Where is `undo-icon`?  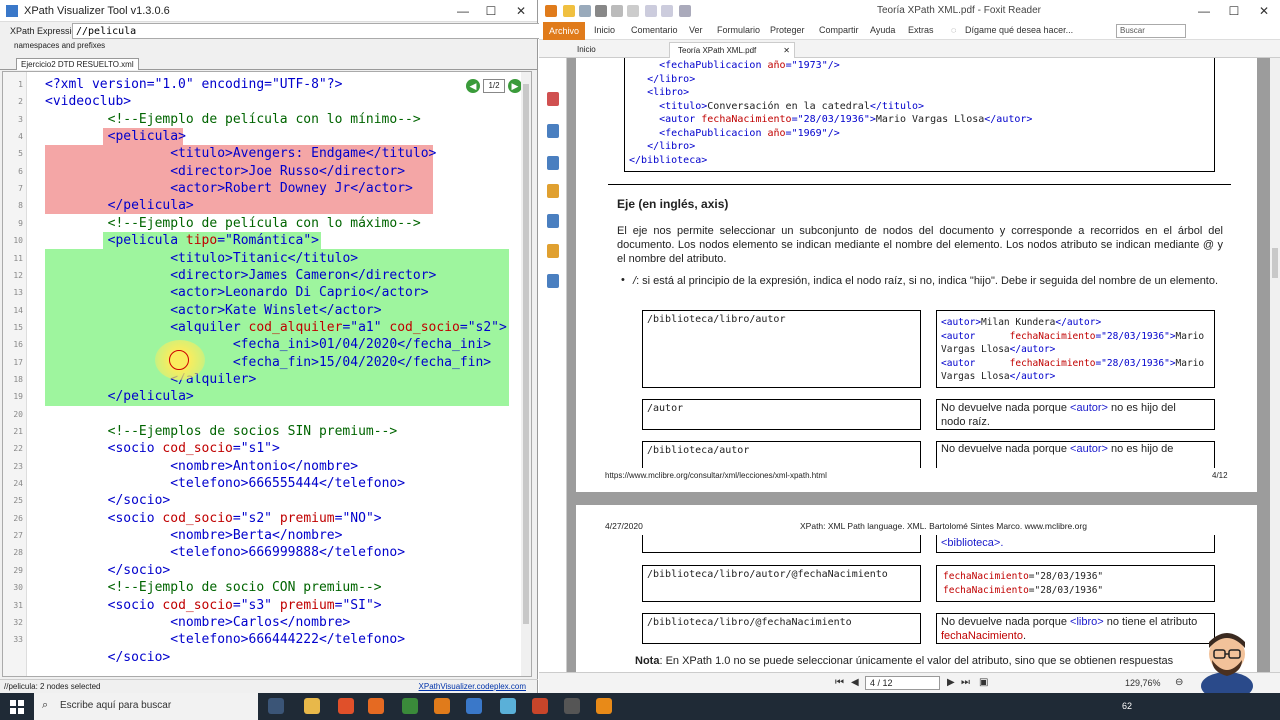 undo-icon is located at coordinates (651, 11).